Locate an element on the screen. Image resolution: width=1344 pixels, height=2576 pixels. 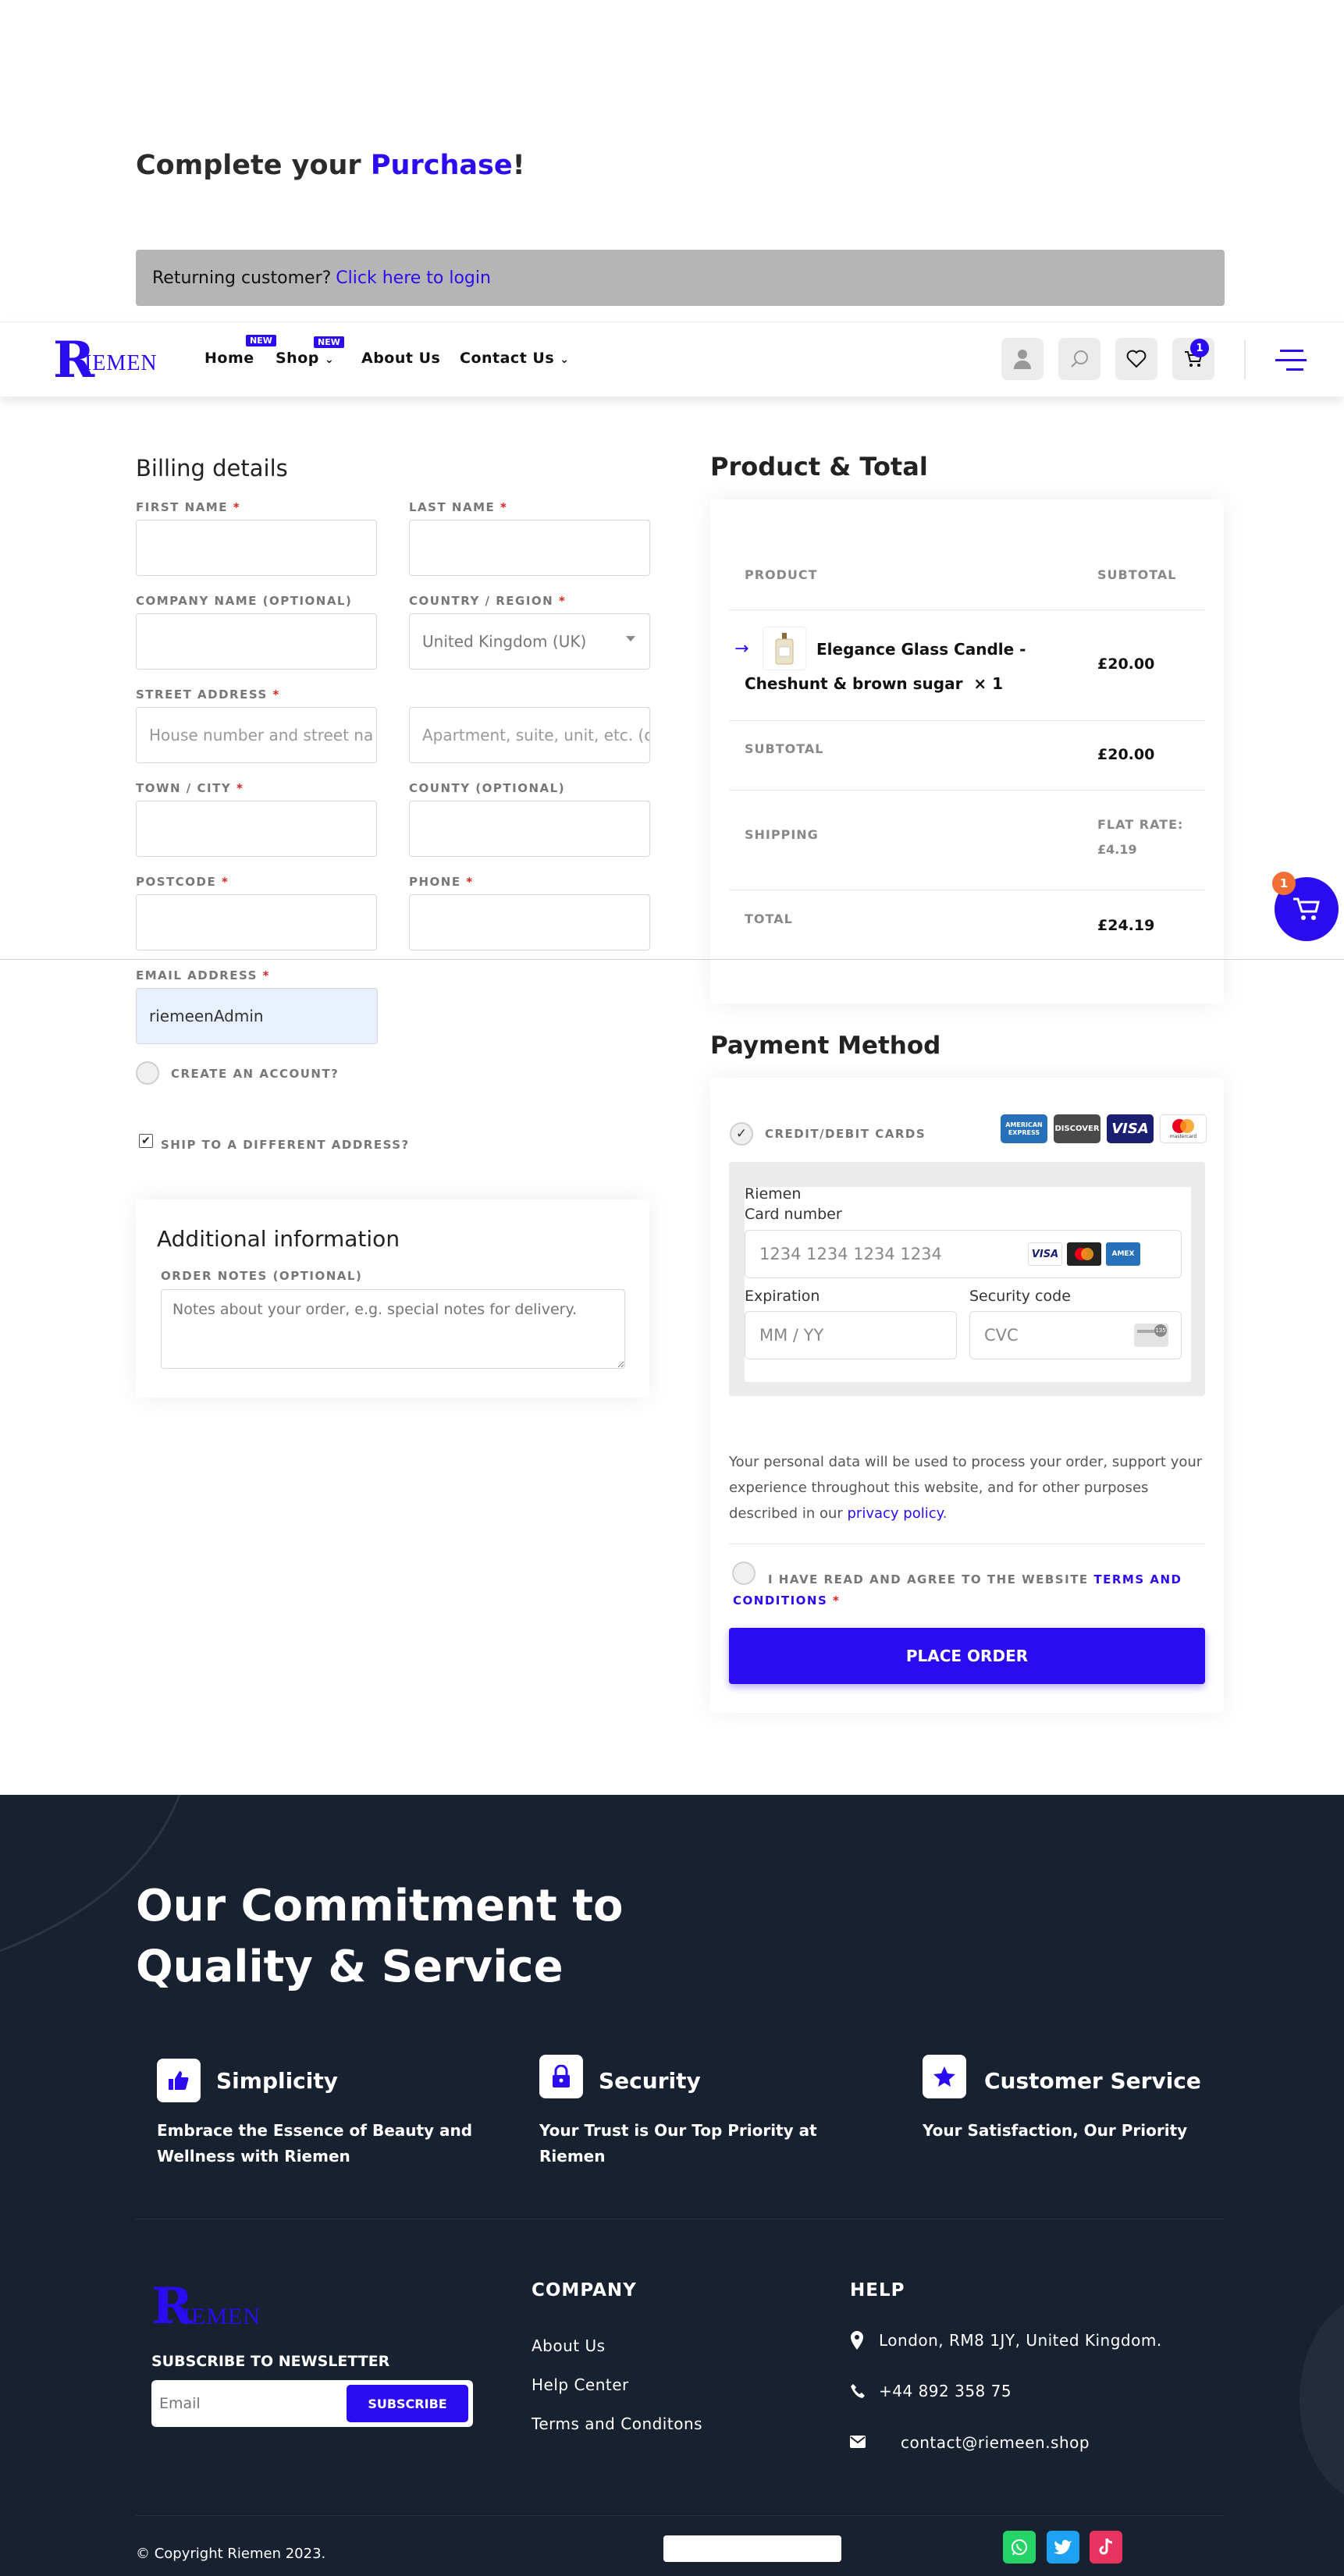
security-code-input: CVC 135 is located at coordinates (1075, 1335).